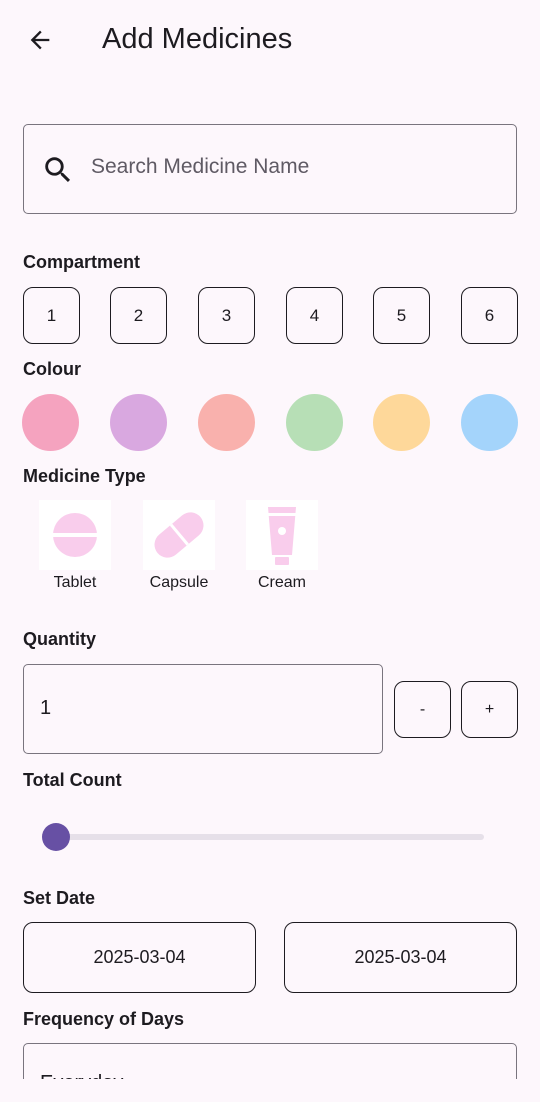 The height and width of the screenshot is (1102, 540). What do you see at coordinates (401, 315) in the screenshot?
I see `compartment-button-5: 5` at bounding box center [401, 315].